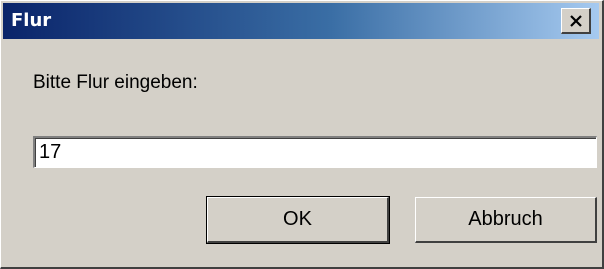 The image size is (604, 269). Describe the element at coordinates (298, 220) in the screenshot. I see `ok-button: OK` at that location.